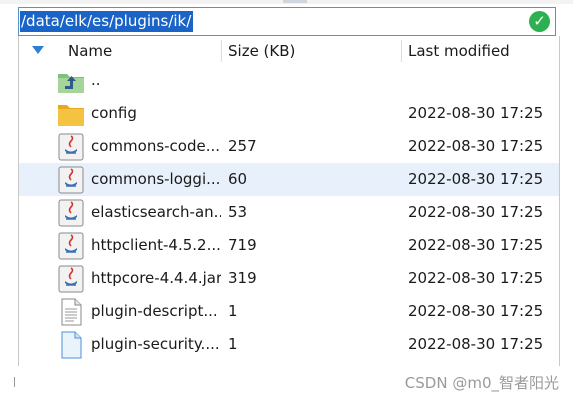  Describe the element at coordinates (242, 146) in the screenshot. I see `file-size: 257` at that location.